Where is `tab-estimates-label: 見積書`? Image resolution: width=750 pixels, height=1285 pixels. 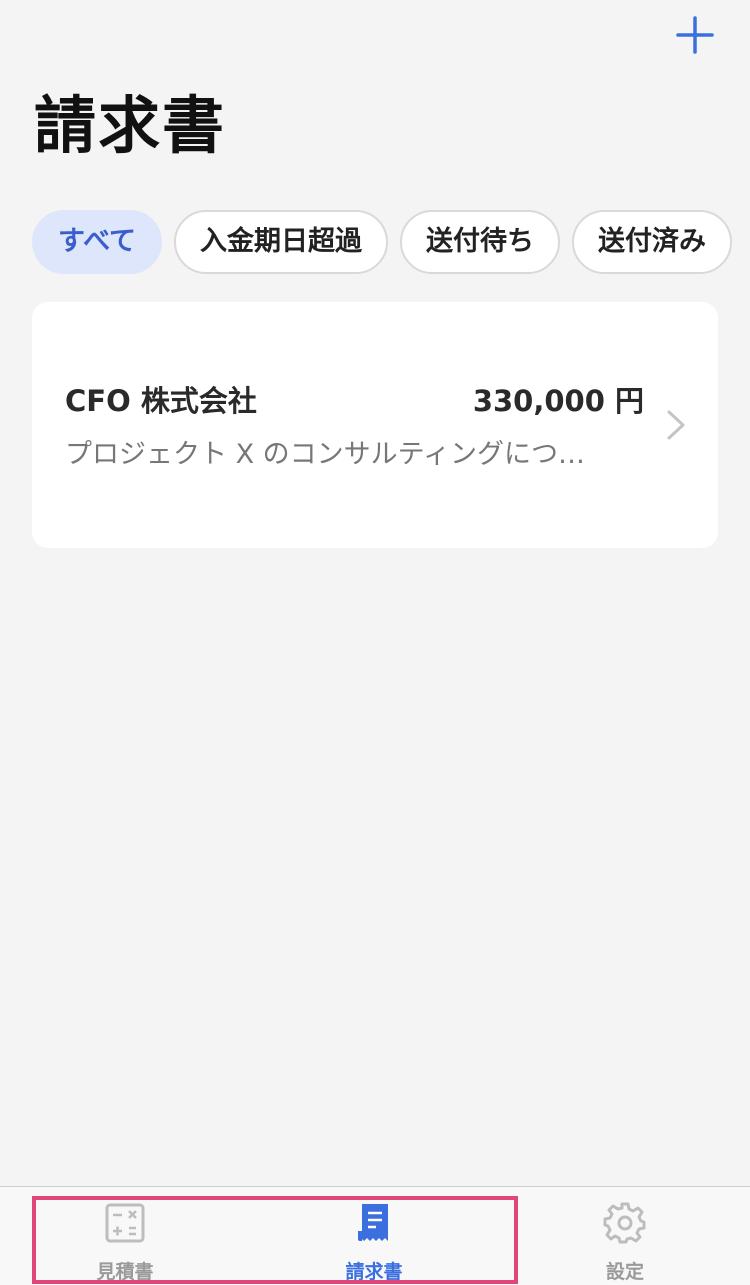 tab-estimates-label: 見積書 is located at coordinates (125, 1272).